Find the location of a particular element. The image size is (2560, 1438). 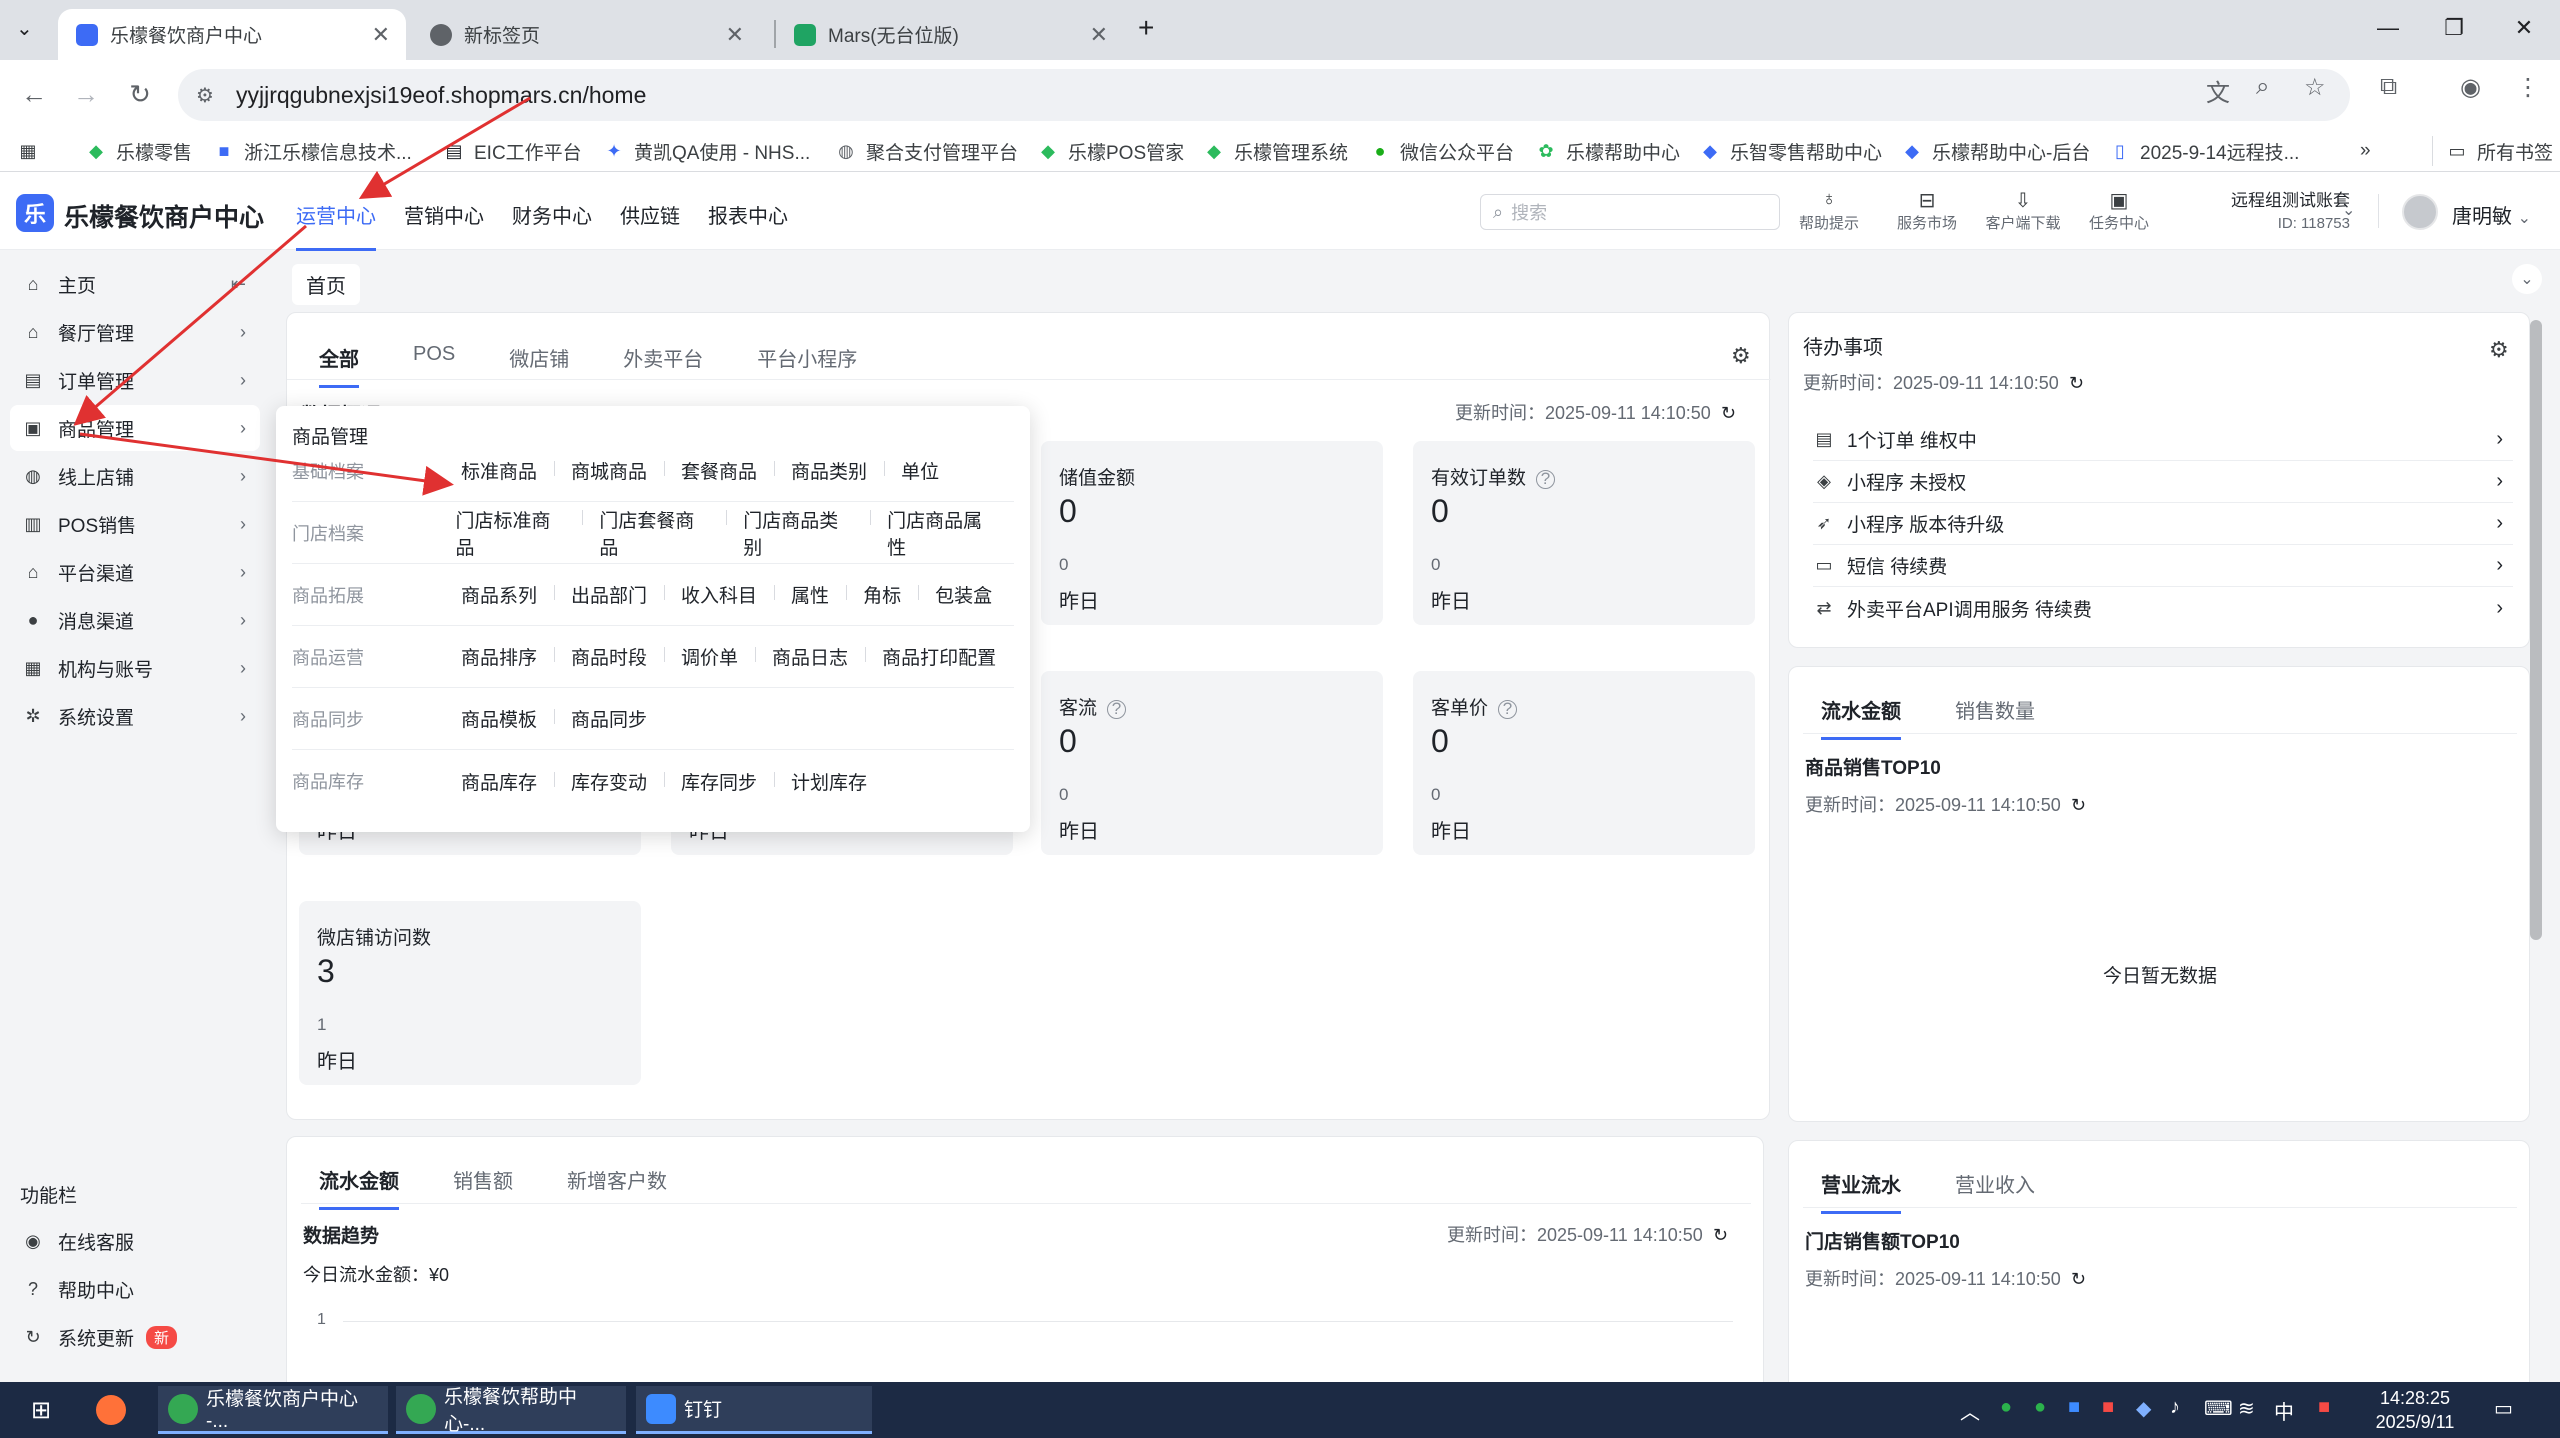

menu-item: 商品库存 is located at coordinates (499, 781).